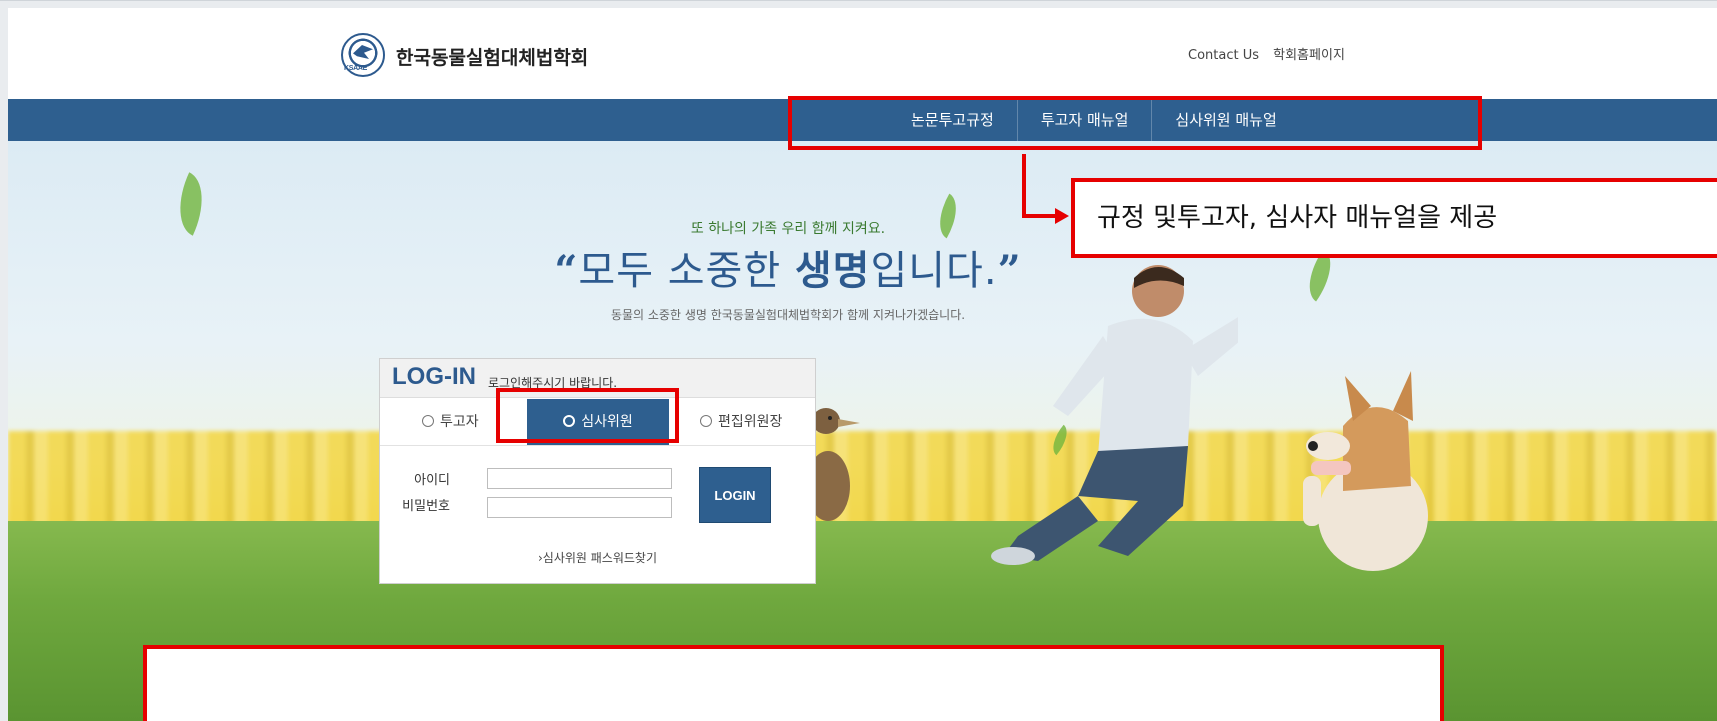 This screenshot has height=721, width=1717. I want to click on role-radio-reviewer: 심사위원, so click(598, 422).